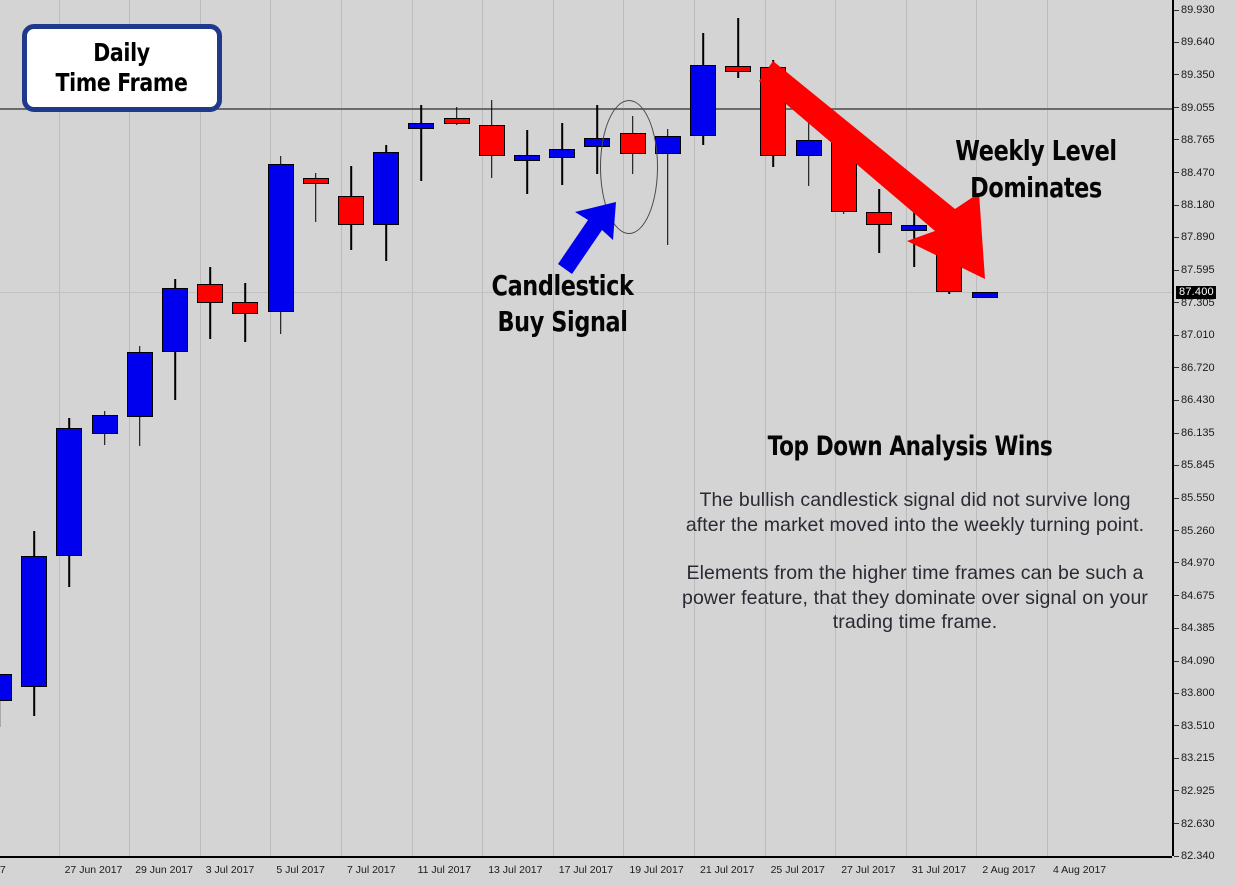 The image size is (1235, 885). What do you see at coordinates (727, 870) in the screenshot?
I see `time-axis-tick: 21 Jul 2017` at bounding box center [727, 870].